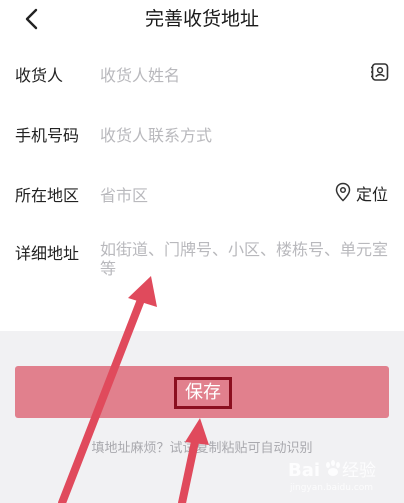 This screenshot has width=404, height=503. What do you see at coordinates (332, 476) in the screenshot?
I see `baidu-watermark-logo: Bai 经验 jingyan.baidu.com` at bounding box center [332, 476].